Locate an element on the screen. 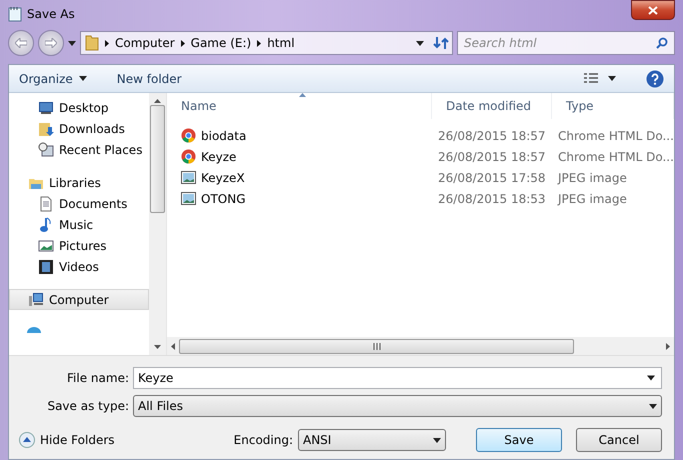 The image size is (683, 460). sidebar-item: Music is located at coordinates (79, 224).